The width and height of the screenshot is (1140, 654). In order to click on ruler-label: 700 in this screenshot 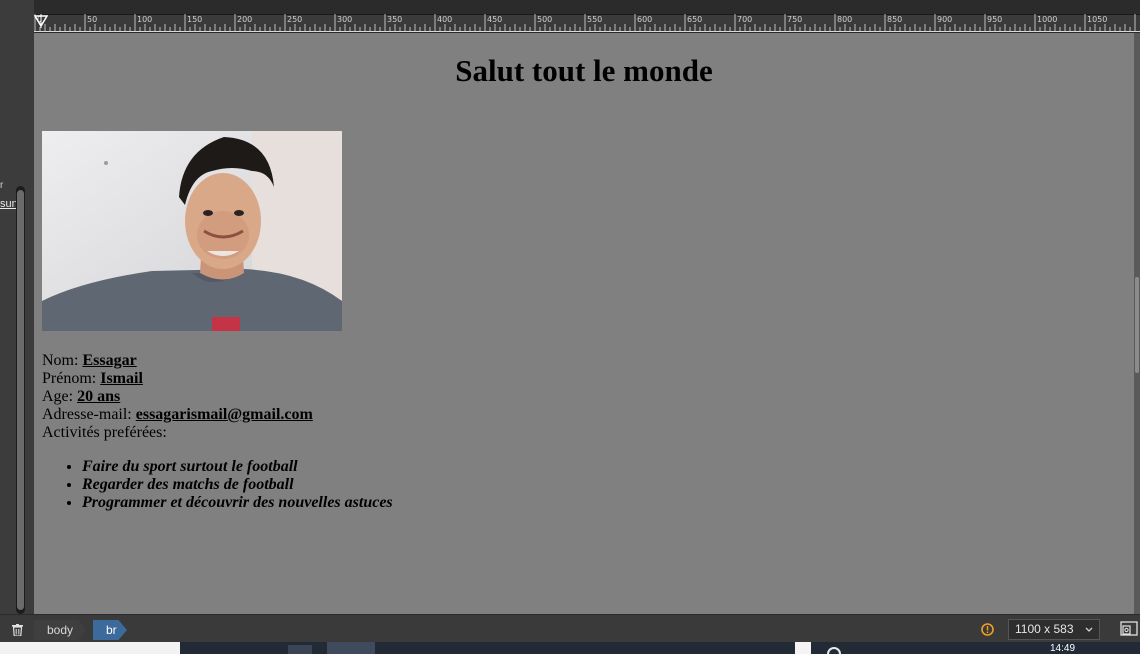, I will do `click(744, 19)`.